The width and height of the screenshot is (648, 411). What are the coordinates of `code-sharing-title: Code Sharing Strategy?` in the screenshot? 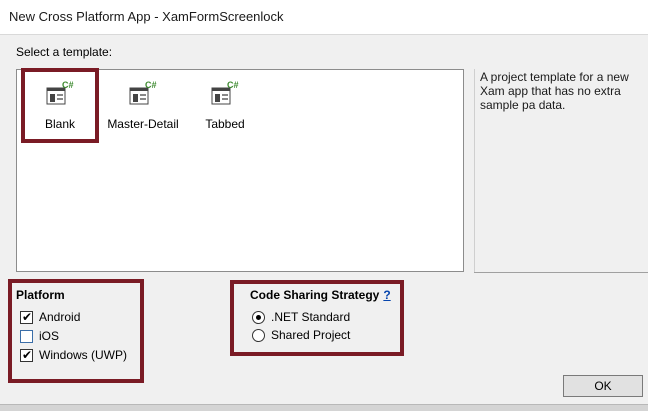 It's located at (320, 295).